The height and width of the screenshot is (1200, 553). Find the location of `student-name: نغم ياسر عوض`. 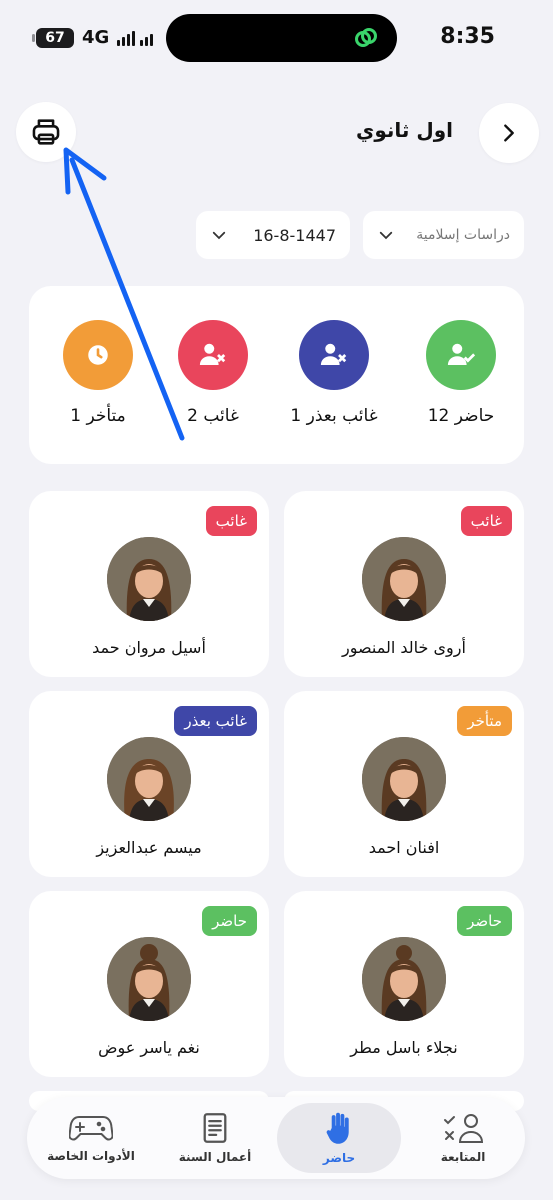

student-name: نغم ياسر عوض is located at coordinates (149, 1047).